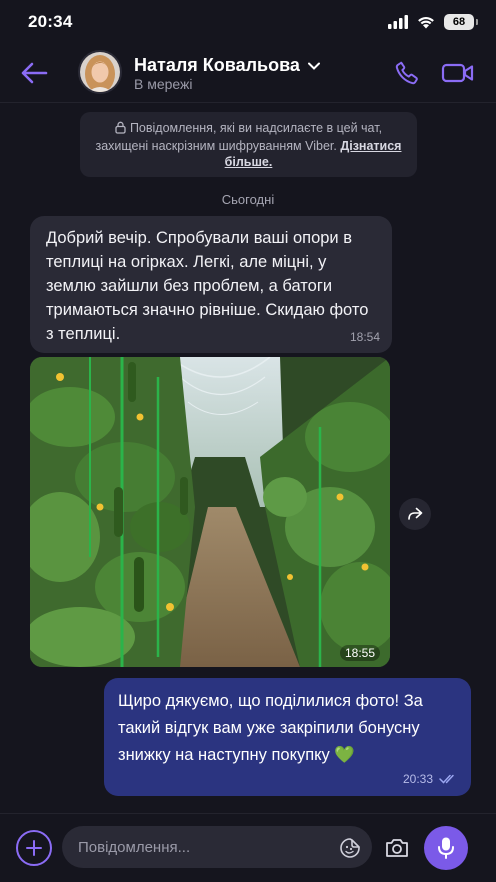  I want to click on lock-icon, so click(120, 129).